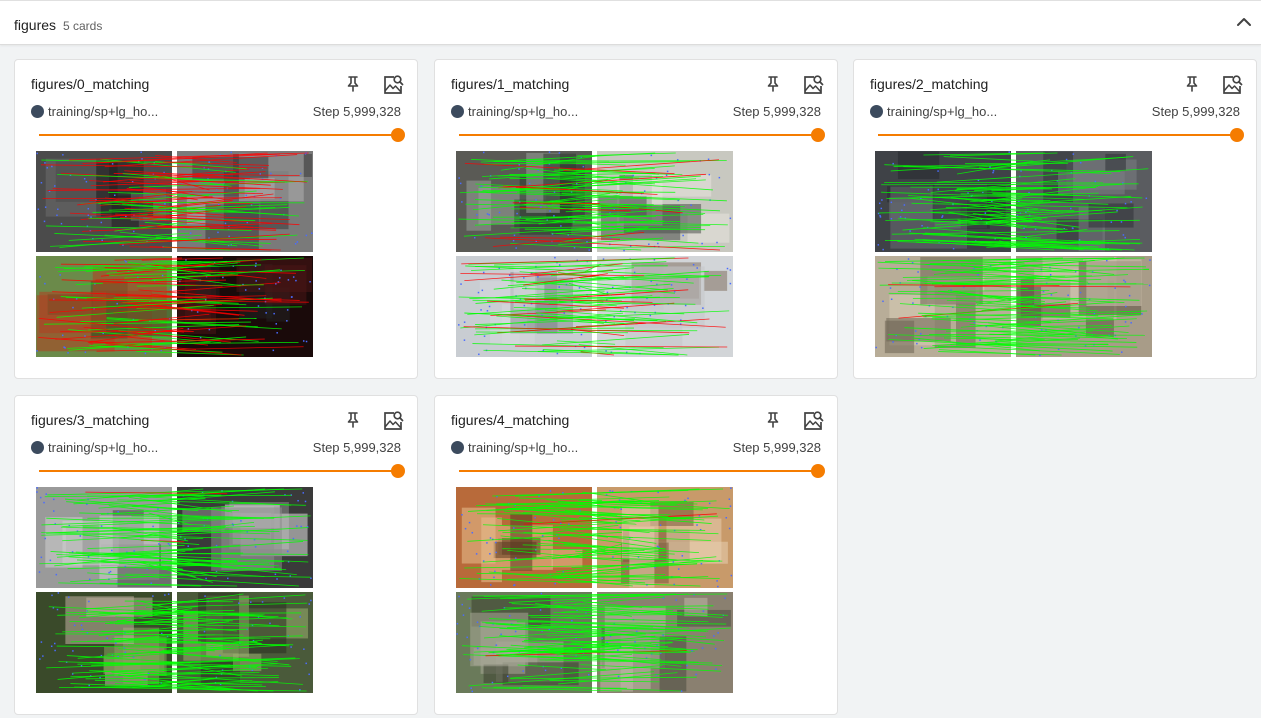  I want to click on matching-figure-canvas, so click(1013, 254).